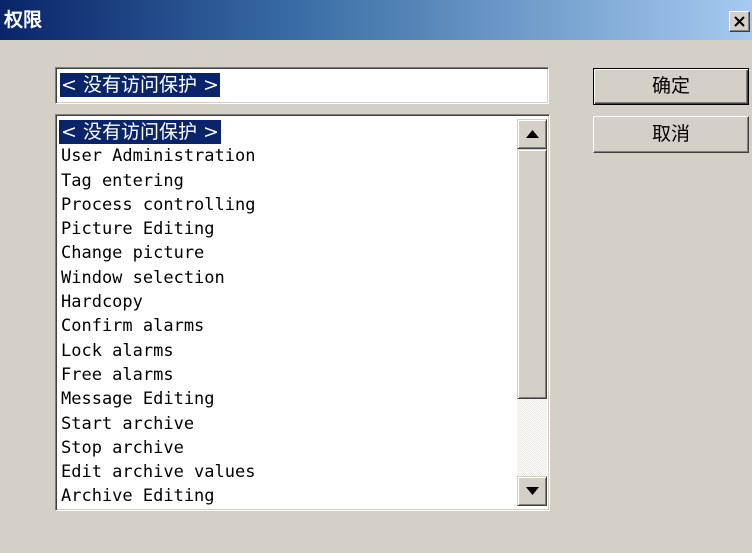 Image resolution: width=752 pixels, height=553 pixels. Describe the element at coordinates (287, 424) in the screenshot. I see `list-item: Start archive` at that location.